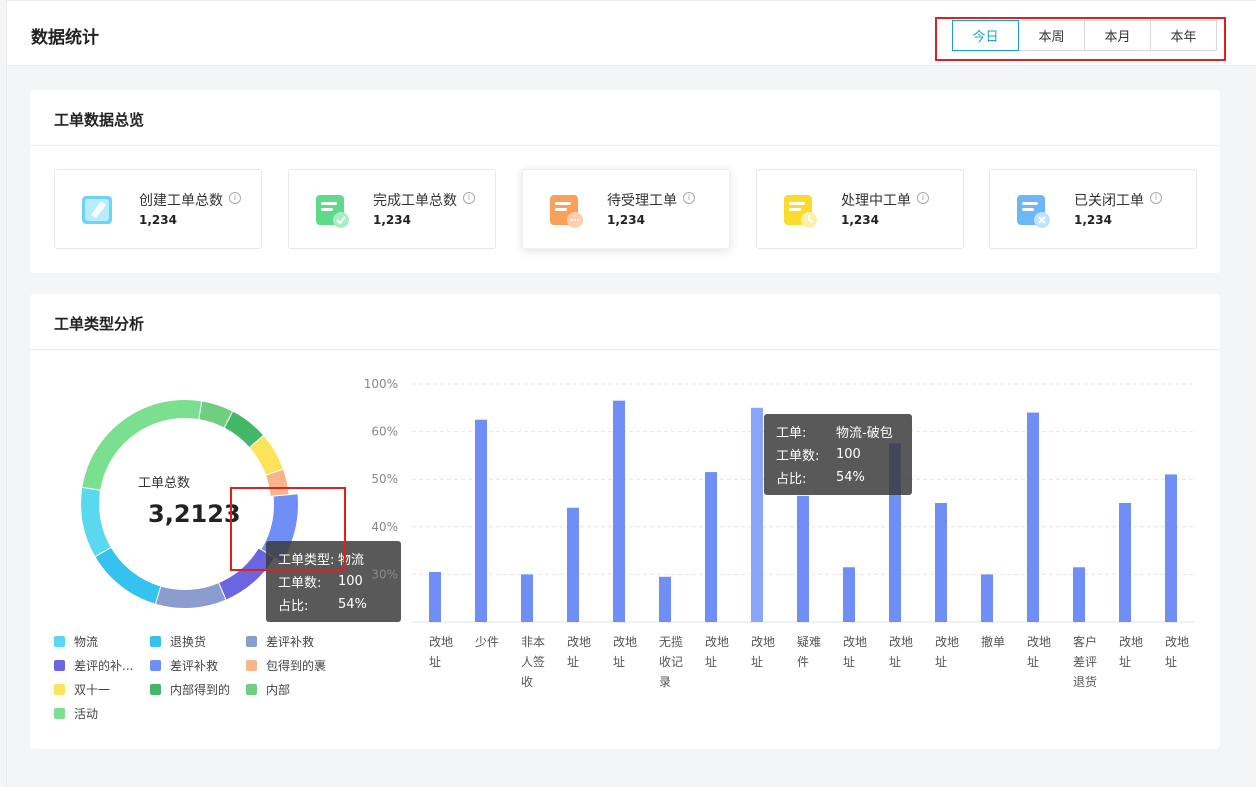  What do you see at coordinates (791, 433) in the screenshot?
I see `tooltip-key: 工单:` at bounding box center [791, 433].